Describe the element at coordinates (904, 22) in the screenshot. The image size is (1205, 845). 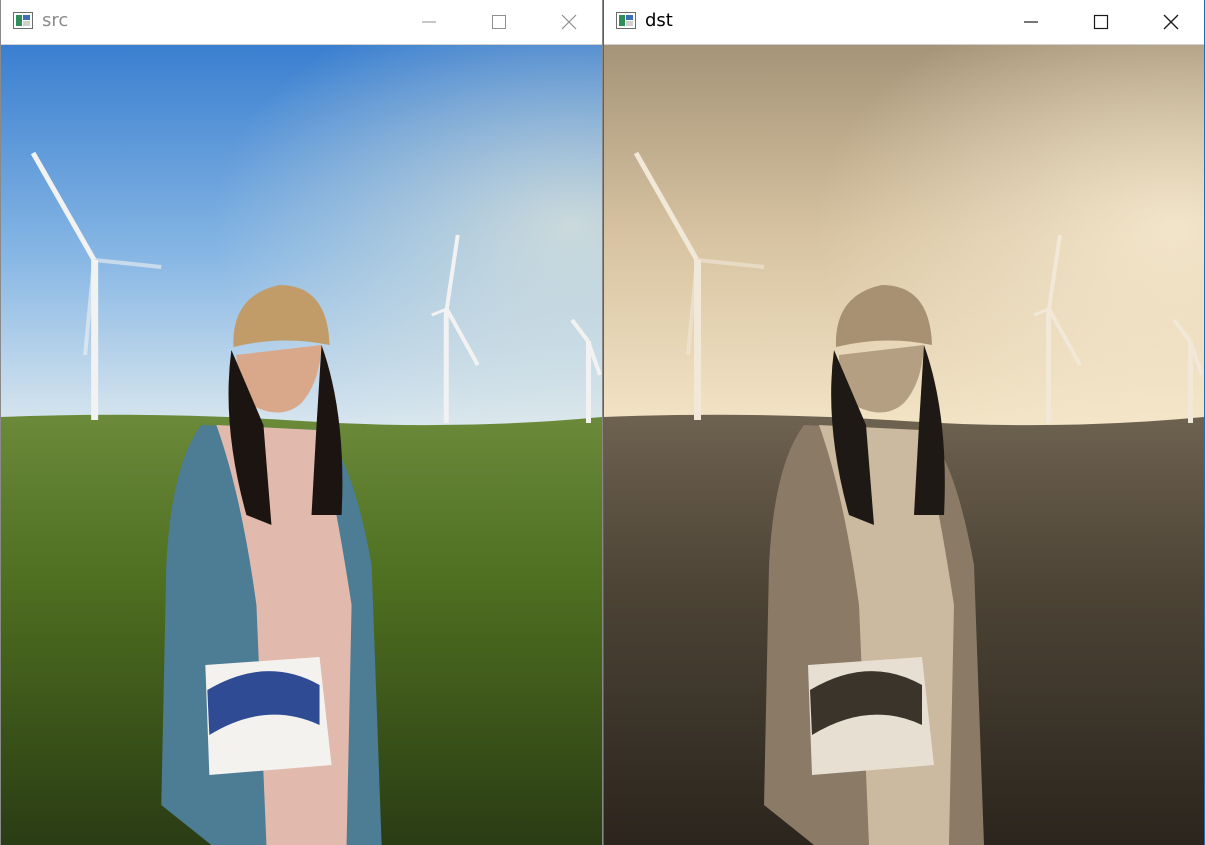
I see `dst-titlebar: dst` at that location.